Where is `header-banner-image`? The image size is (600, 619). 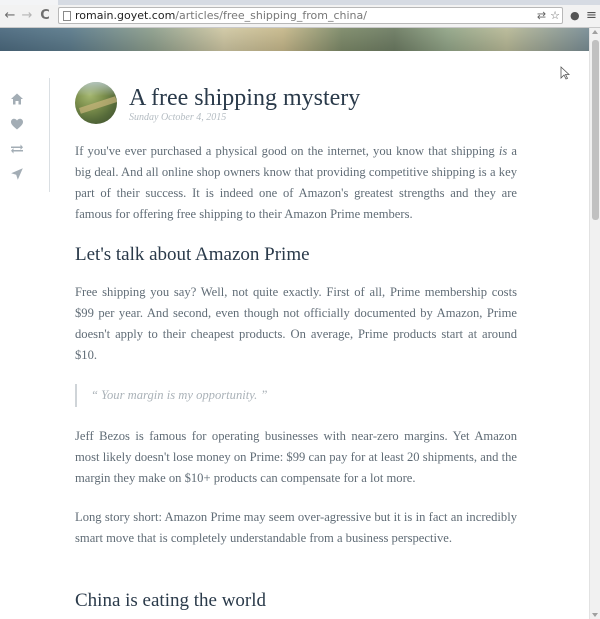 header-banner-image is located at coordinates (294, 39).